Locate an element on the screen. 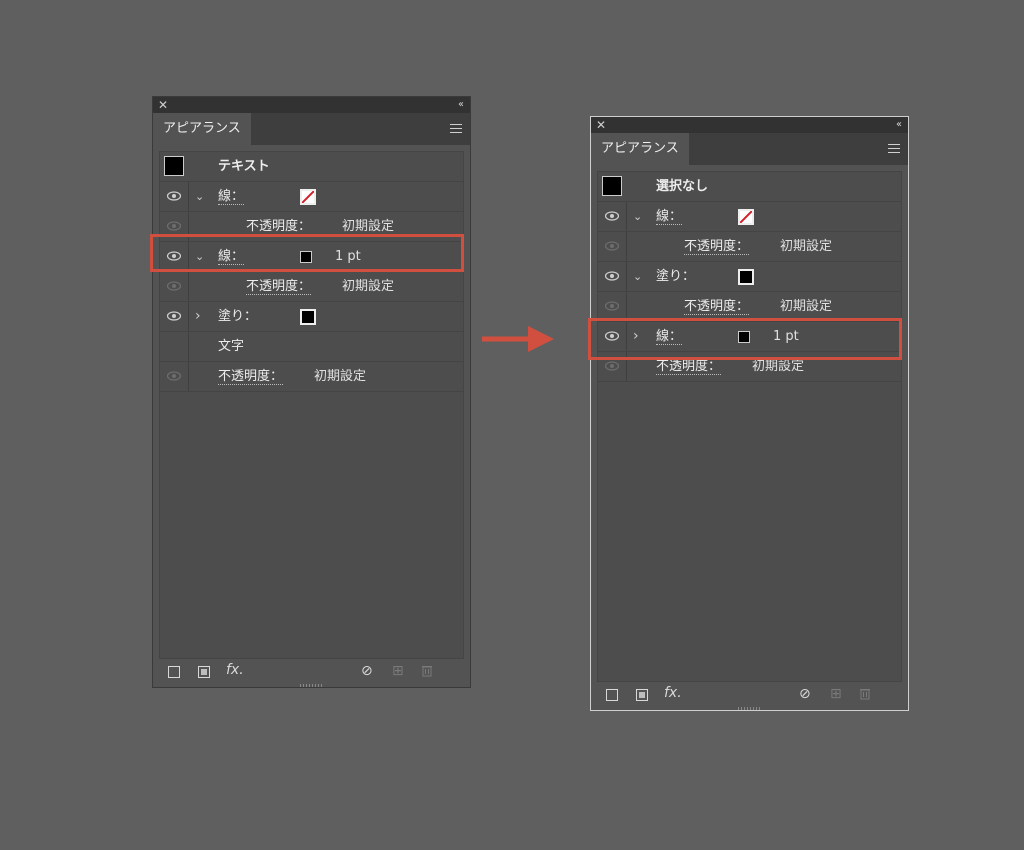  fill-row: › 塗り： is located at coordinates (311, 317).